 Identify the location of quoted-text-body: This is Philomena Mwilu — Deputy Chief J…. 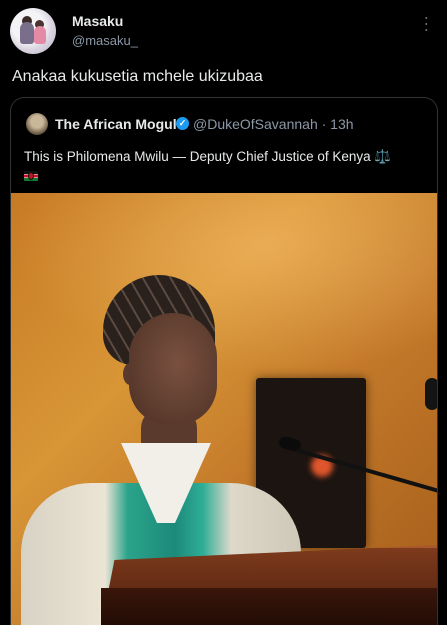
(197, 156).